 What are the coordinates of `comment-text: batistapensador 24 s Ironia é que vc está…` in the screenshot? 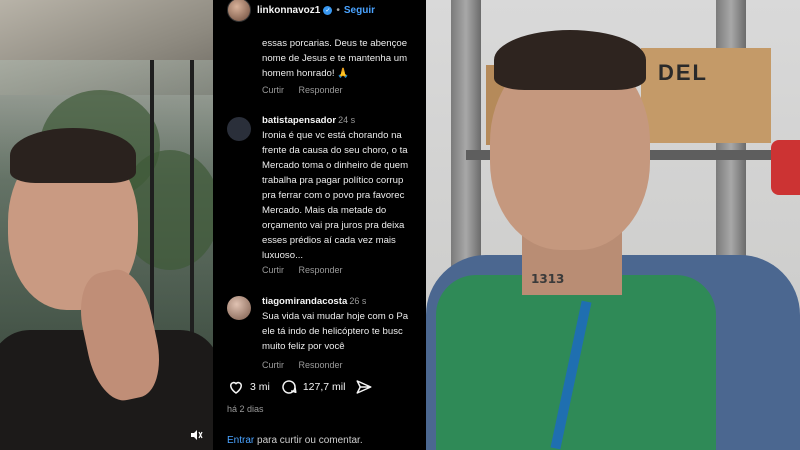 It's located at (344, 188).